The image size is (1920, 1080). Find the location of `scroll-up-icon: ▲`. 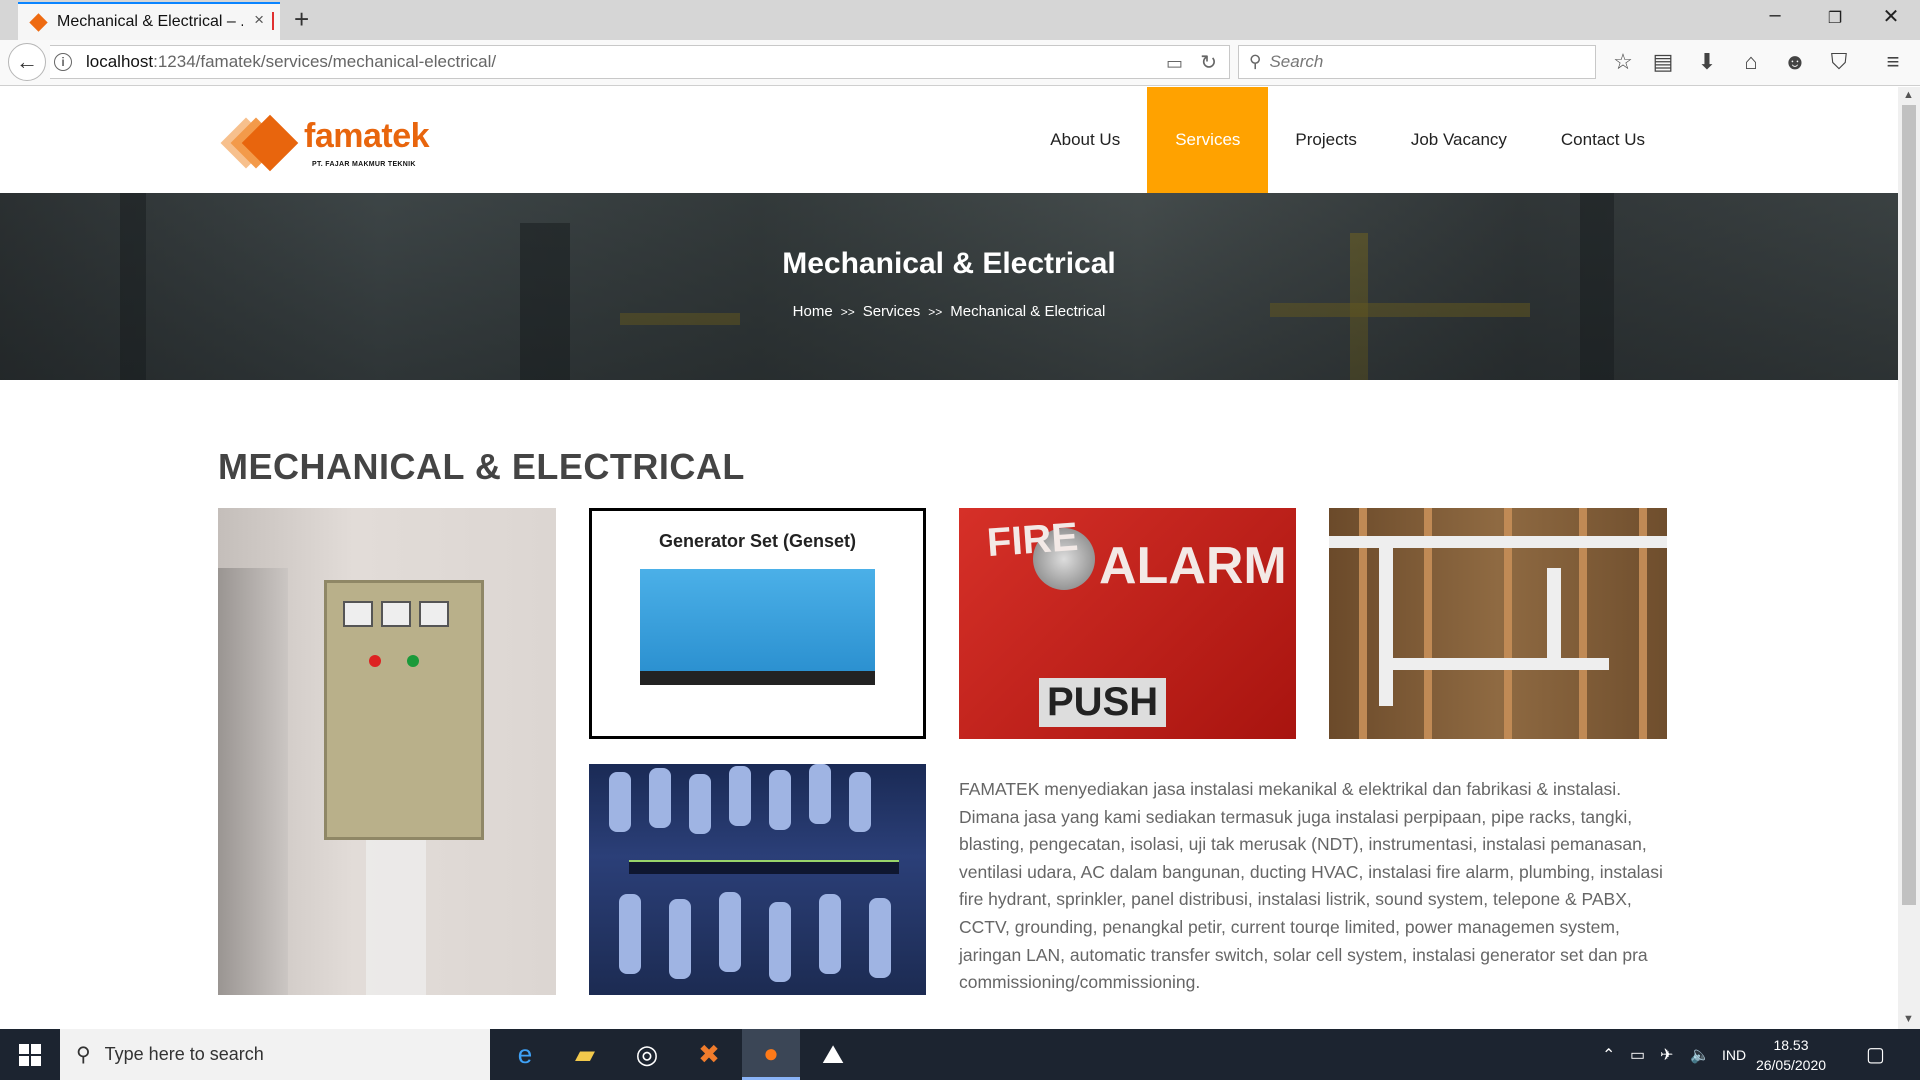

scroll-up-icon: ▲ is located at coordinates (1908, 95).